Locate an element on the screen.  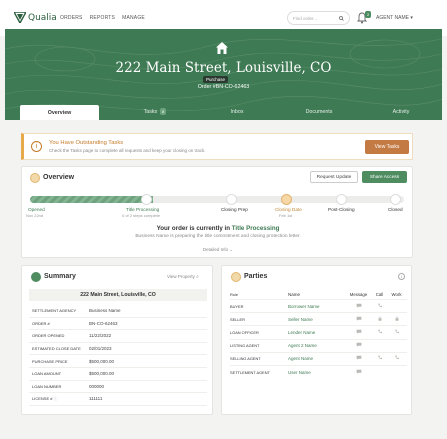
tab-activity: Activity is located at coordinates (401, 111).